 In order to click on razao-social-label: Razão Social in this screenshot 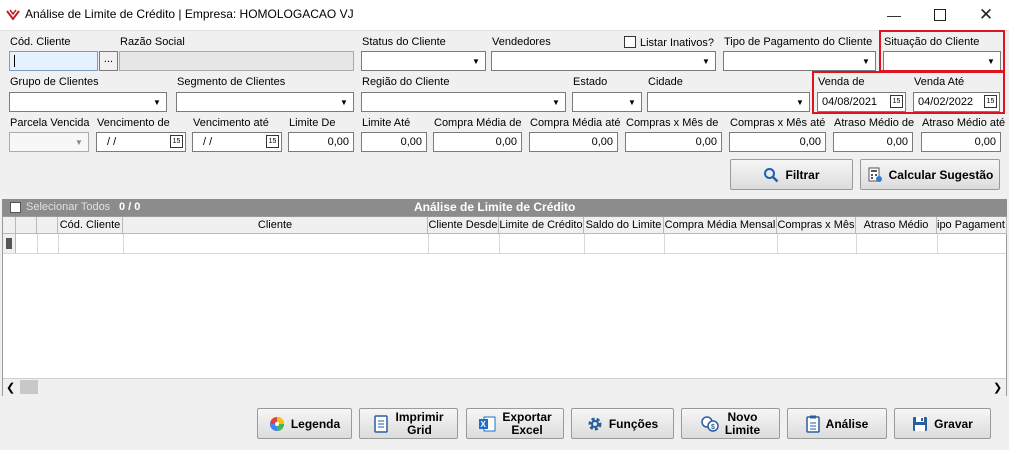, I will do `click(152, 42)`.